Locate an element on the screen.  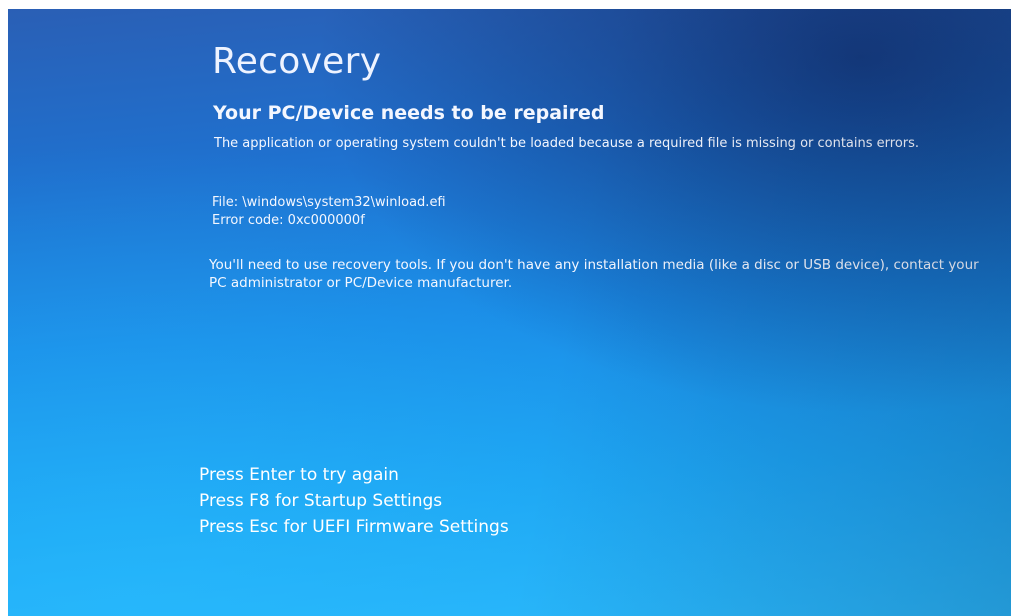
action-f8-startup-settings: Press F8 for Startup Settings is located at coordinates (354, 501).